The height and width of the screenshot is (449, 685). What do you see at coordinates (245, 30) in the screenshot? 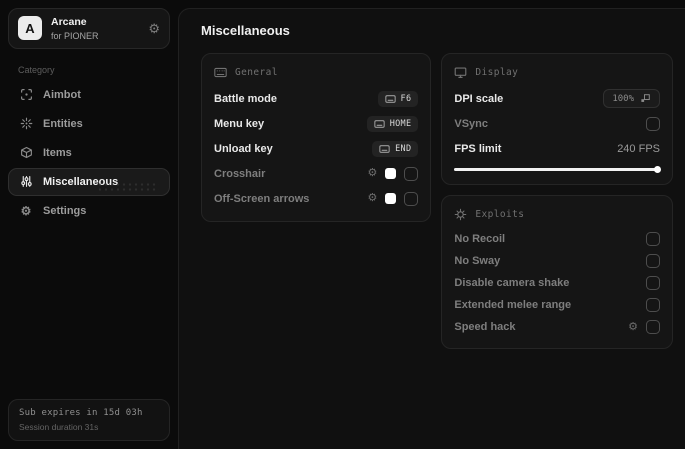
I see `page-title: Miscellaneous` at bounding box center [245, 30].